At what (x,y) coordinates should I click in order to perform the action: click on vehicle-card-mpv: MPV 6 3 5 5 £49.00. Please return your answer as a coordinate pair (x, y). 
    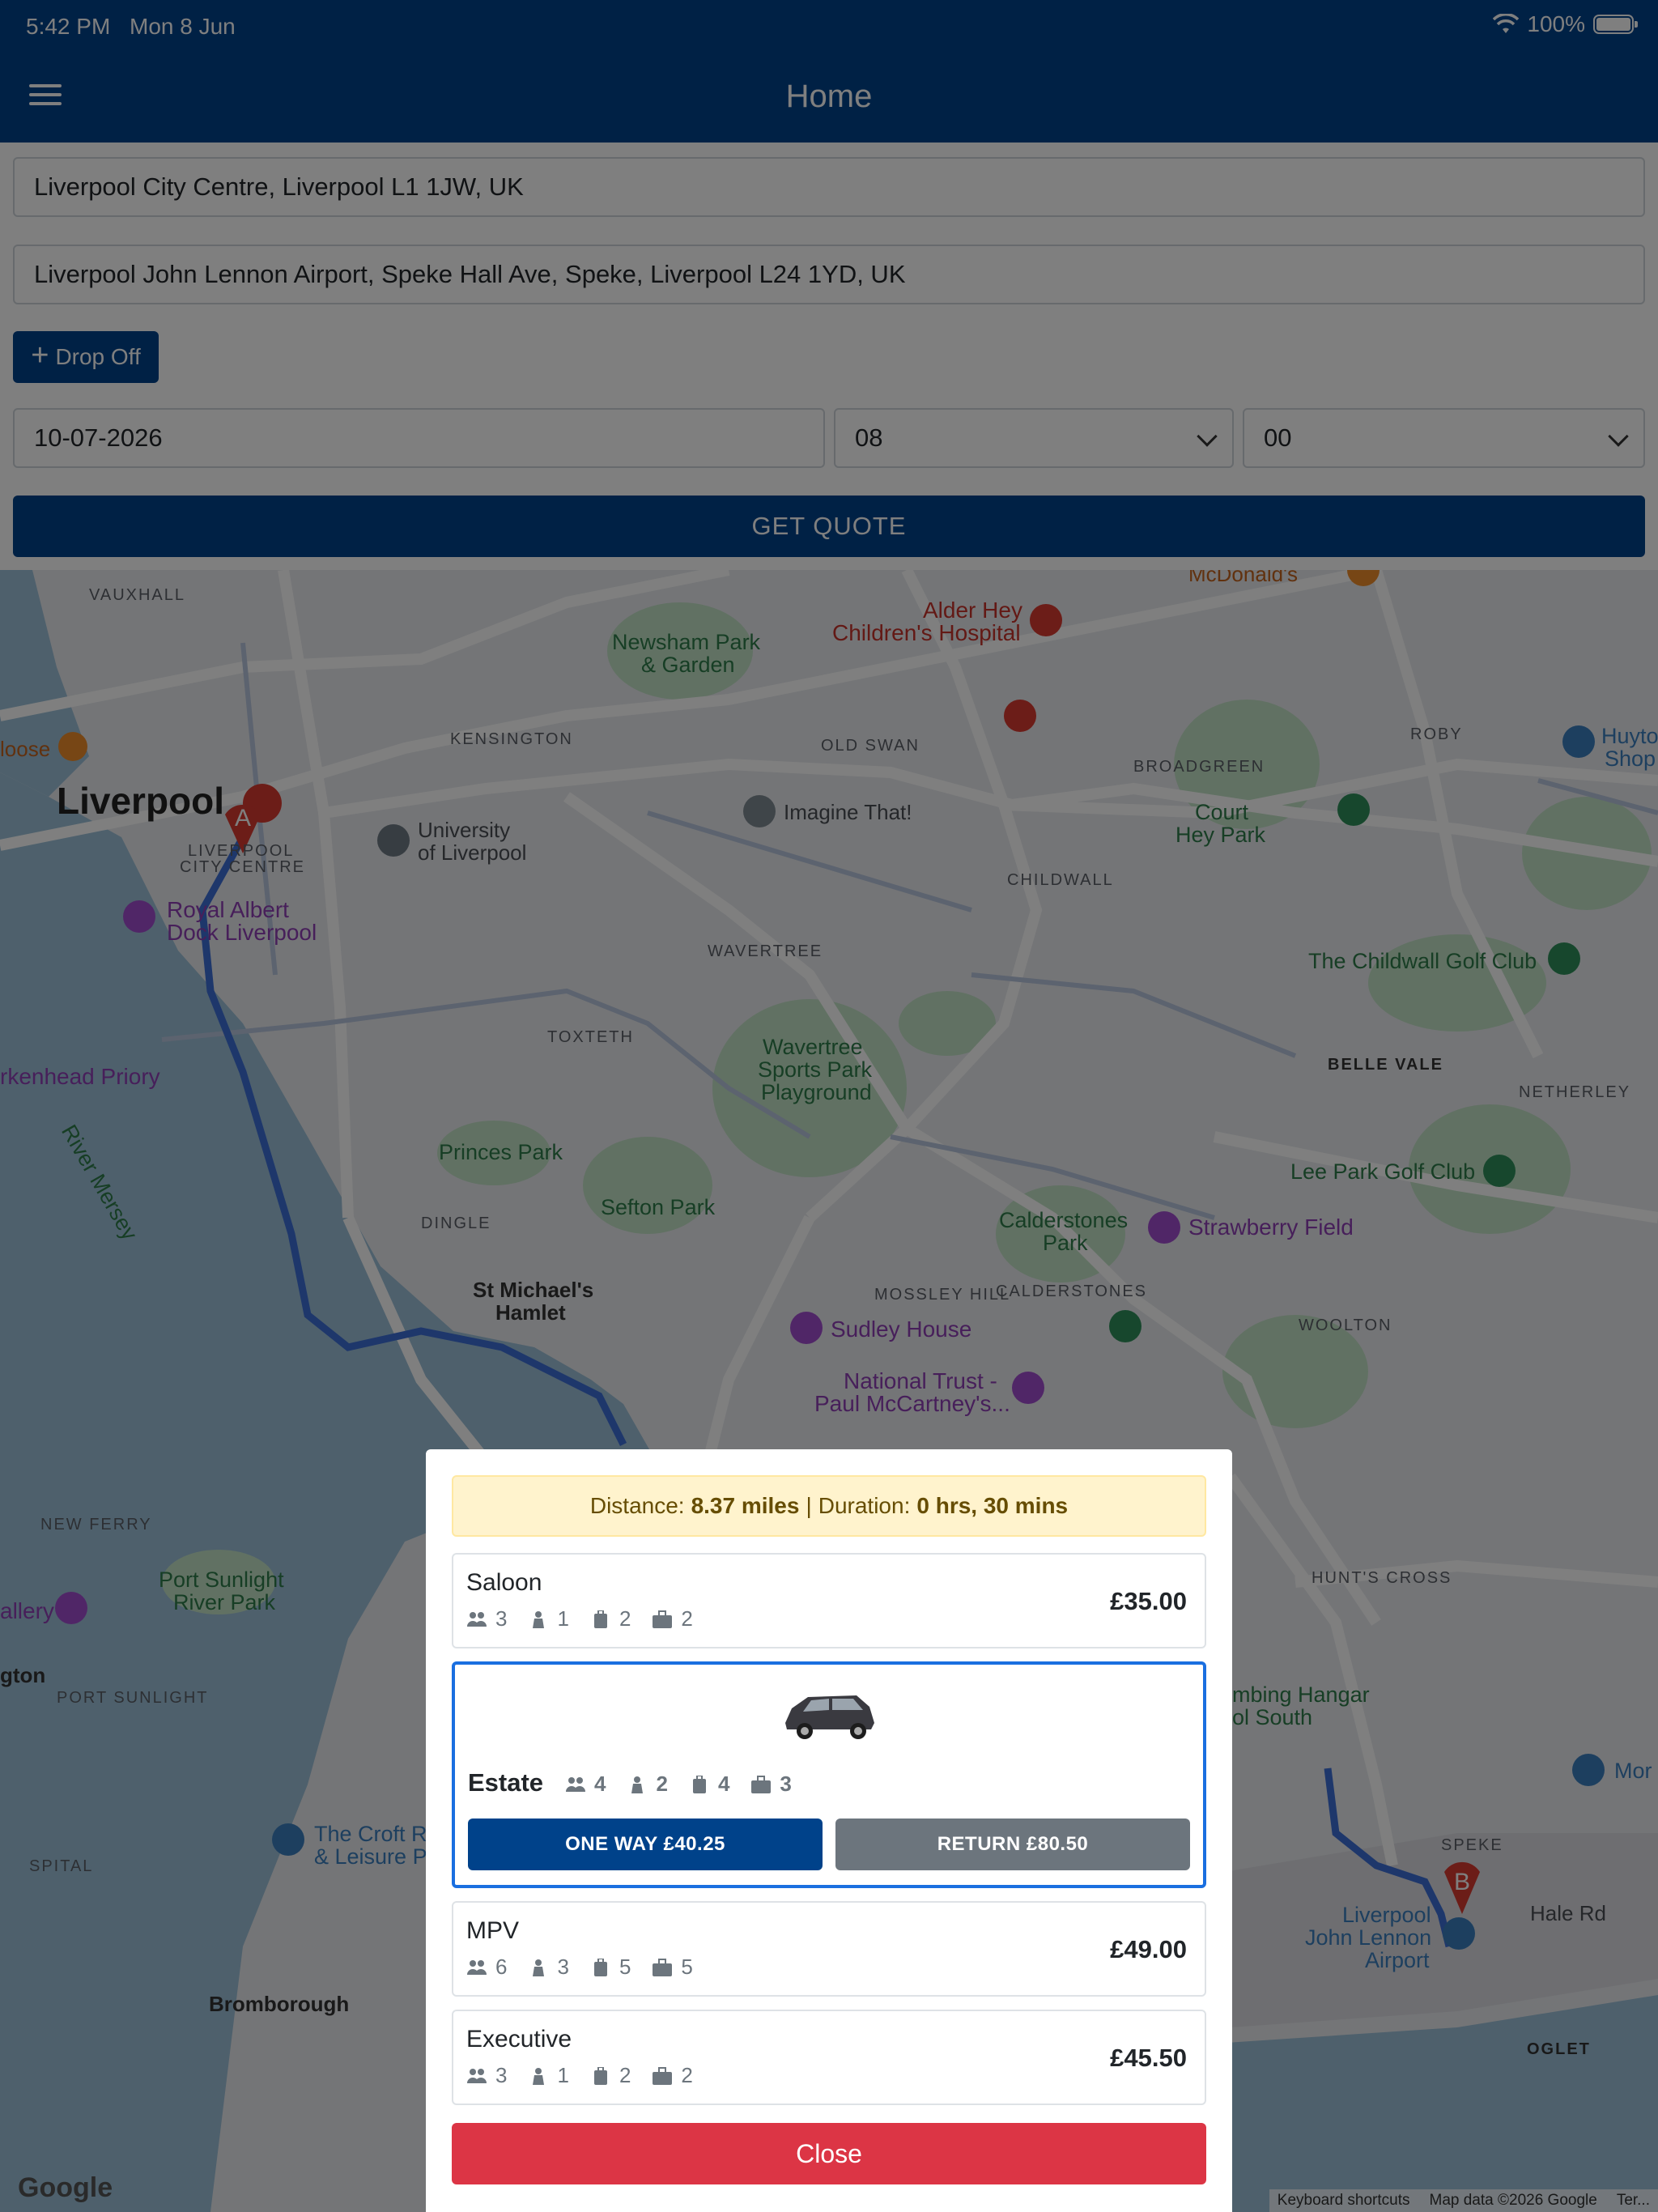
    Looking at the image, I should click on (829, 1949).